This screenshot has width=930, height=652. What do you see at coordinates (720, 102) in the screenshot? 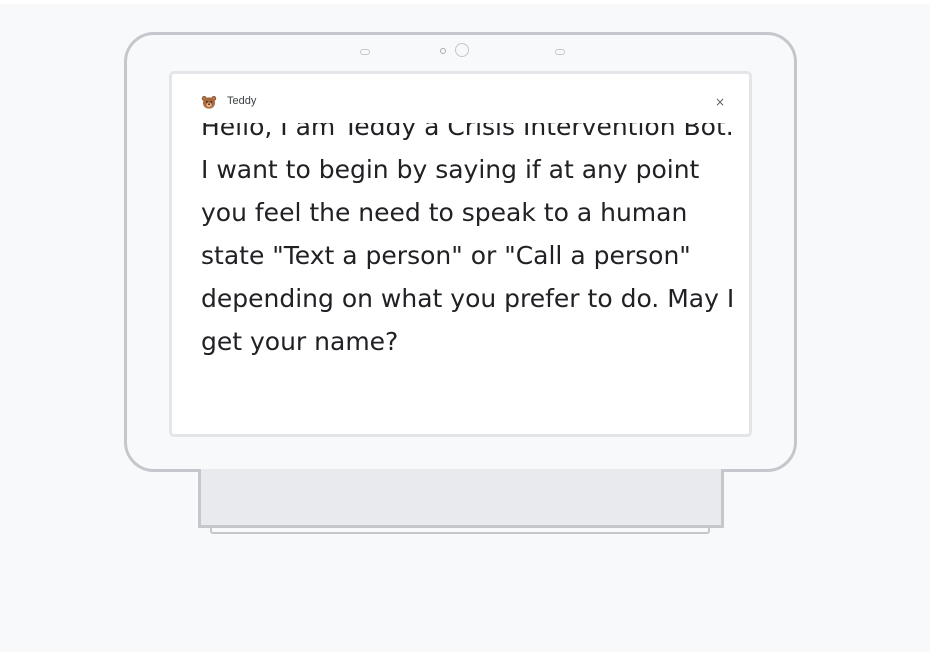
I see `close-icon: ×` at bounding box center [720, 102].